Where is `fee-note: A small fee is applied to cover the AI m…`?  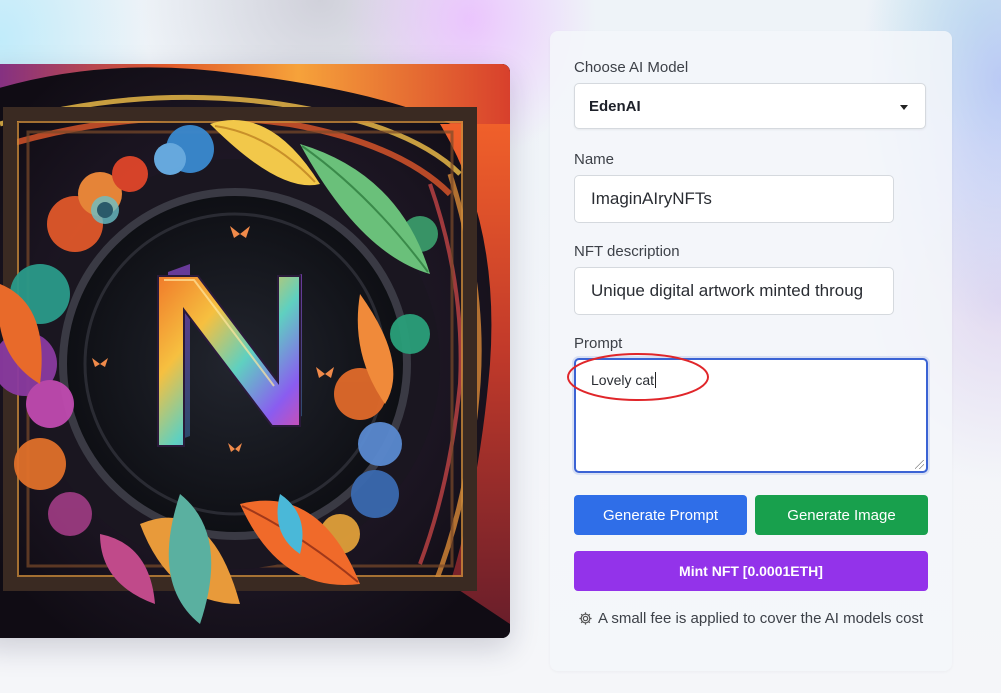
fee-note: A small fee is applied to cover the AI m… is located at coordinates (750, 618).